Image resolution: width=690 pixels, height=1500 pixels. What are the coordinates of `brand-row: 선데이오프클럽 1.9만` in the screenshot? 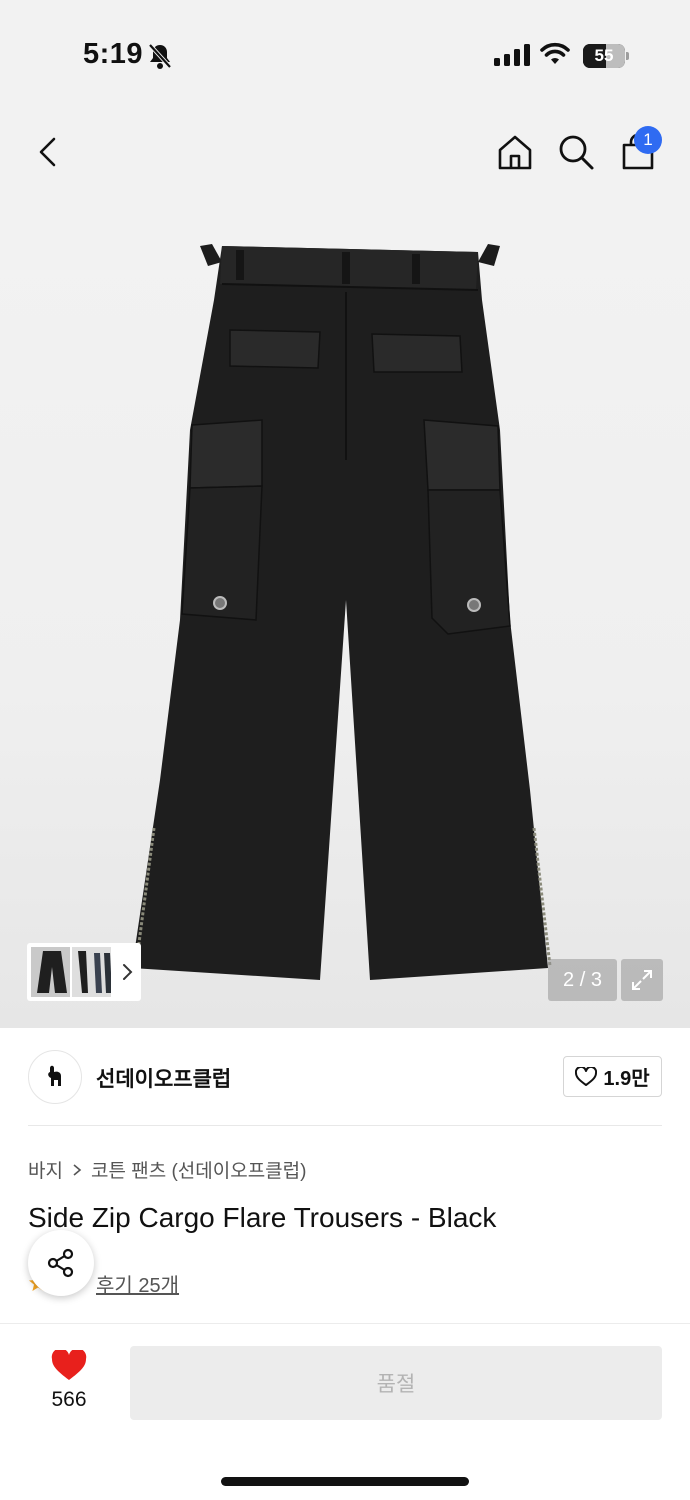 It's located at (345, 1077).